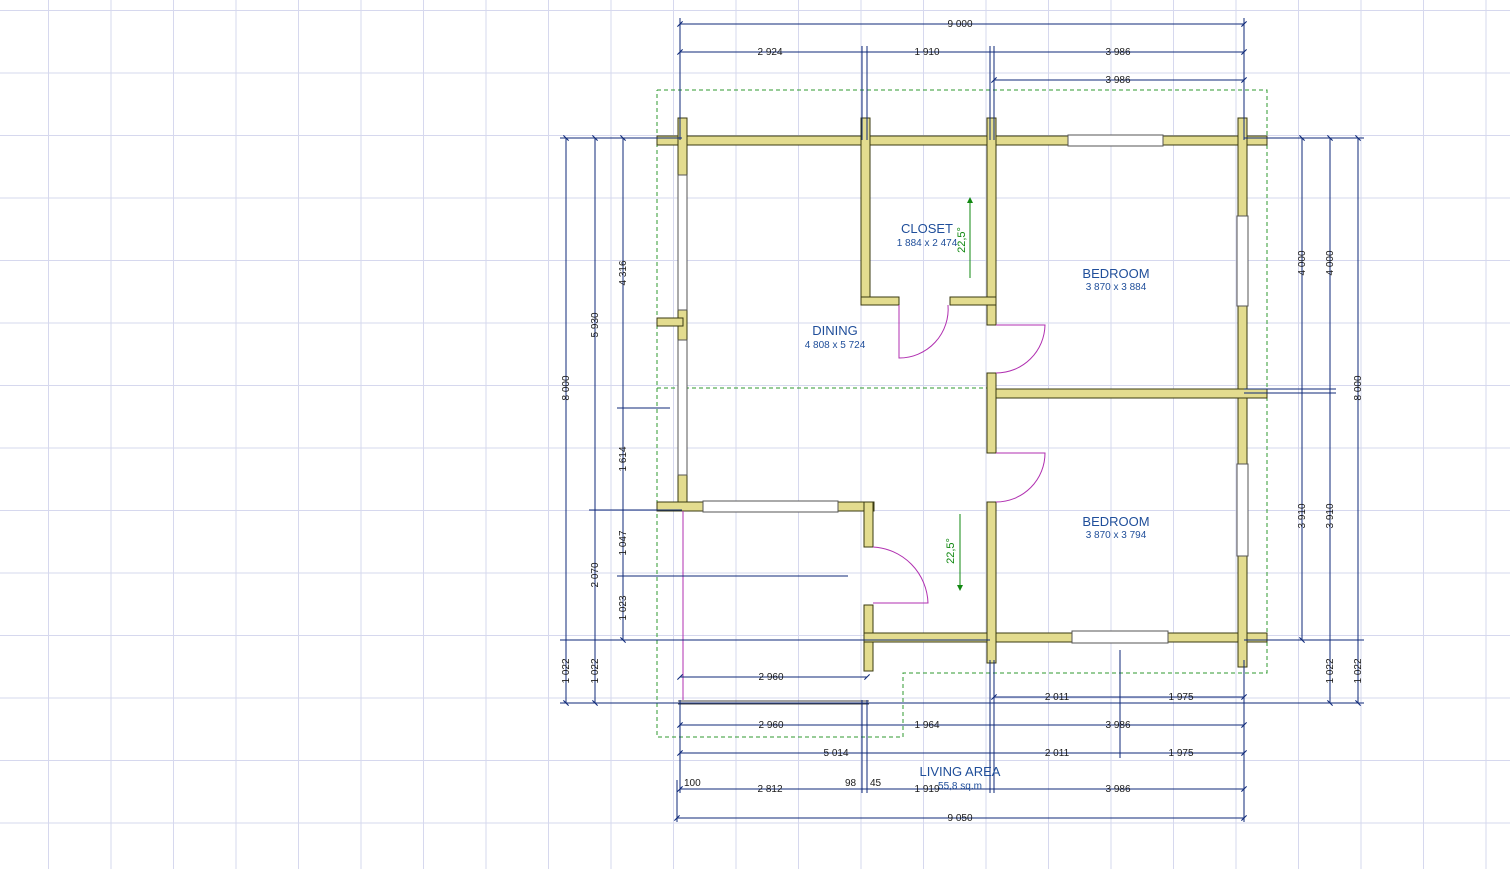 The image size is (1510, 869). Describe the element at coordinates (962, 240) in the screenshot. I see `slope-label-top: 22,5°` at that location.